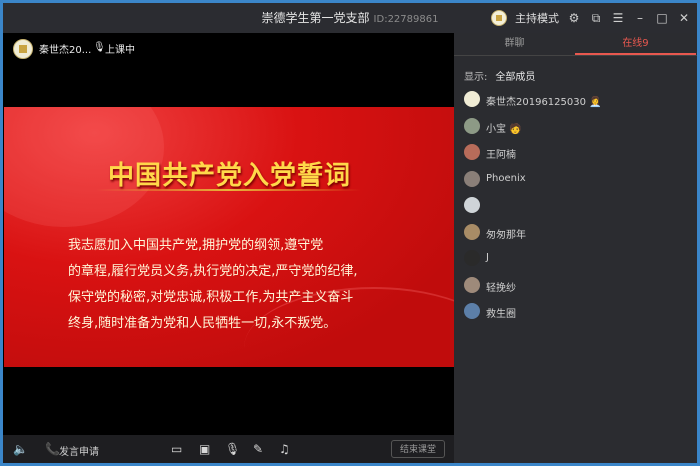 This screenshot has width=700, height=466. I want to click on edit-icon: ✎, so click(258, 449).